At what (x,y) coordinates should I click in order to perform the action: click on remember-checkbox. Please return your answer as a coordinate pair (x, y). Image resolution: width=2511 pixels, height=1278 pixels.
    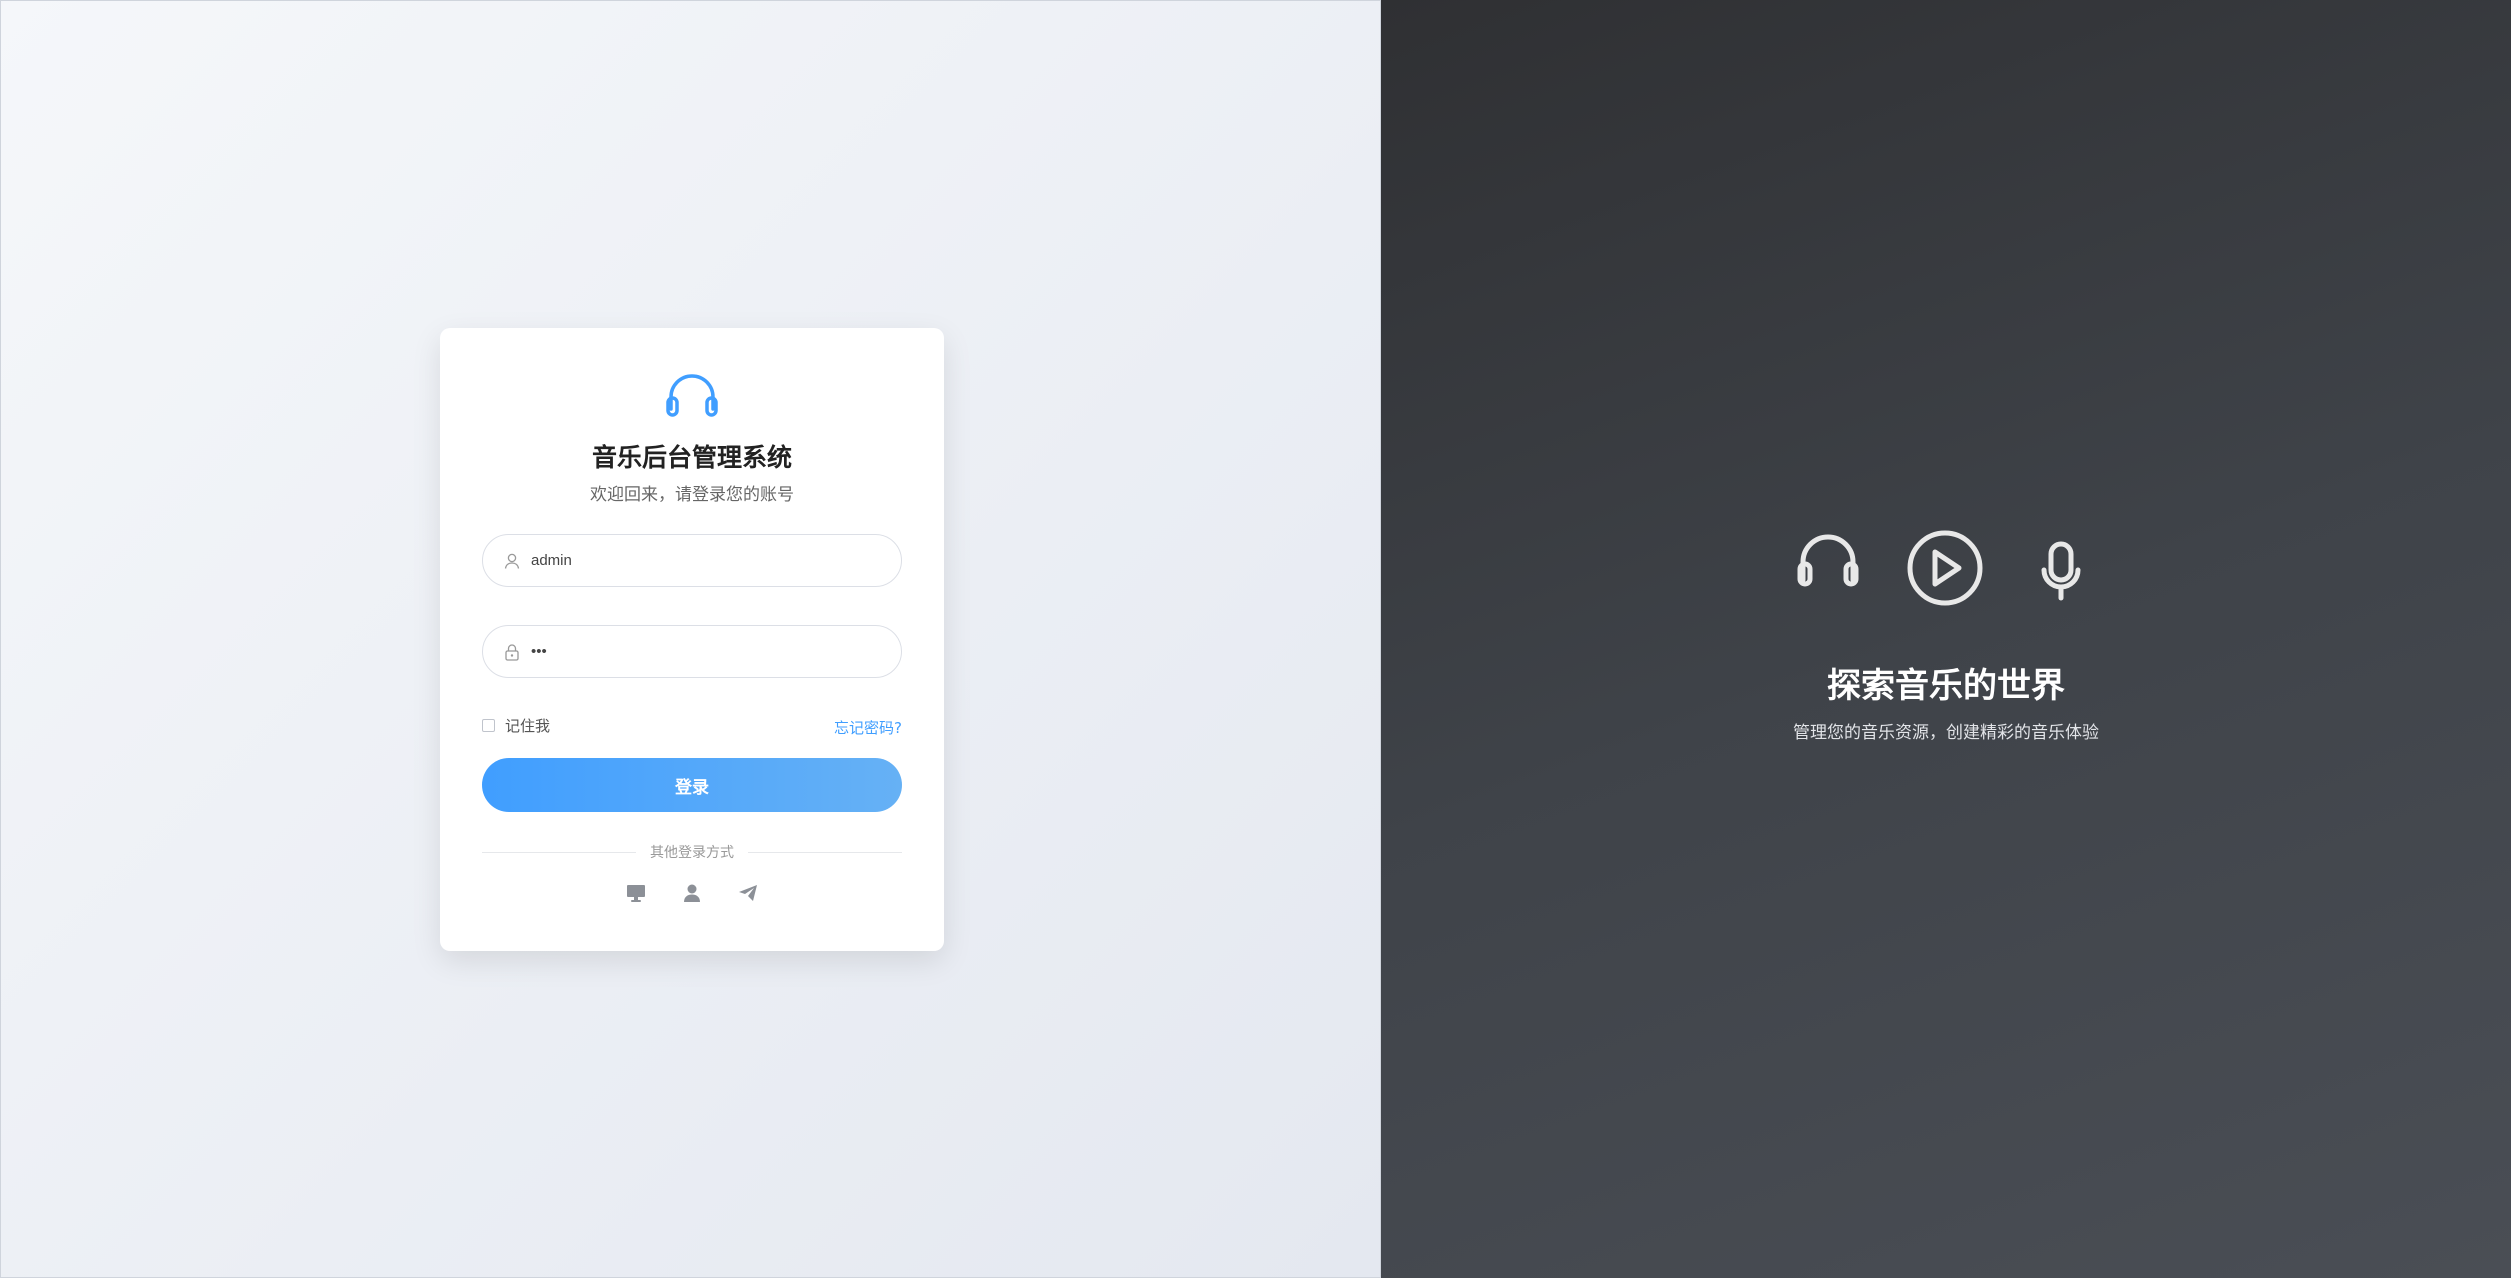
    Looking at the image, I should click on (488, 725).